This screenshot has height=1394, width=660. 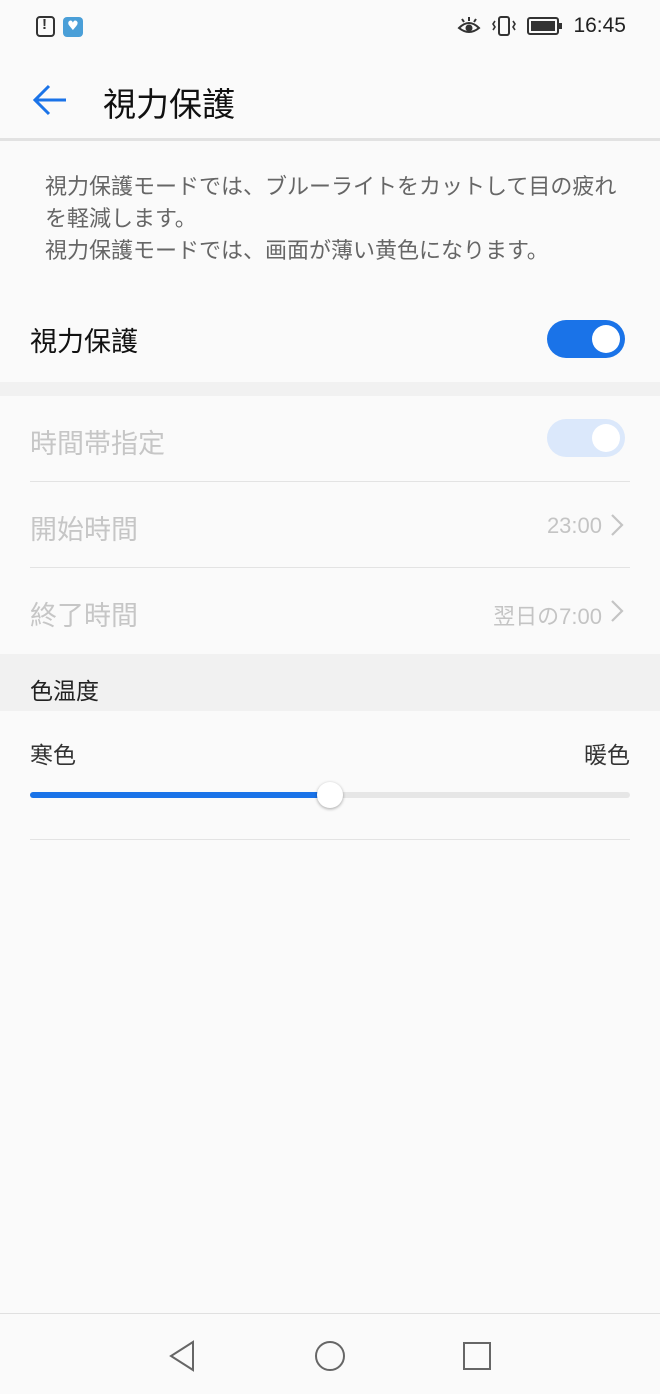 What do you see at coordinates (183, 1356) in the screenshot?
I see `back-triangle-icon` at bounding box center [183, 1356].